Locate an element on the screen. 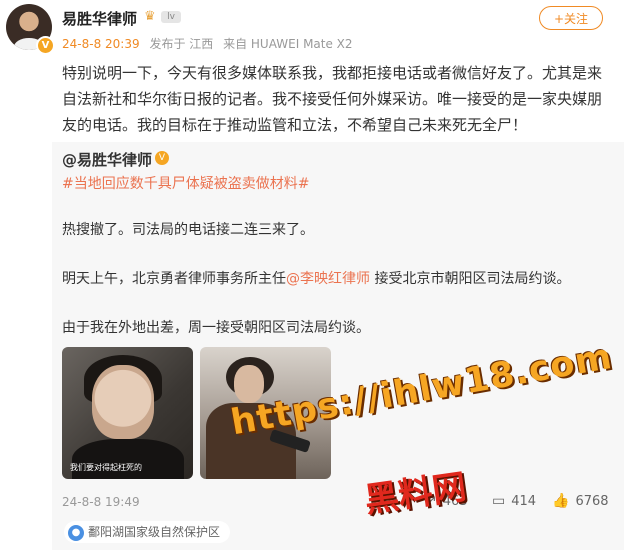 The width and height of the screenshot is (624, 557). comment-icon: ▭ is located at coordinates (499, 501).